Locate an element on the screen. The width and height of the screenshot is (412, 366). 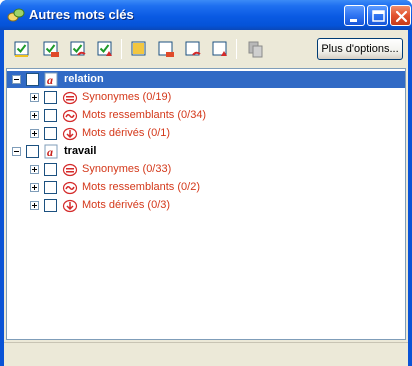
tree-child-similar-words: Mots ressemblants (0/34) is located at coordinates (206, 115).